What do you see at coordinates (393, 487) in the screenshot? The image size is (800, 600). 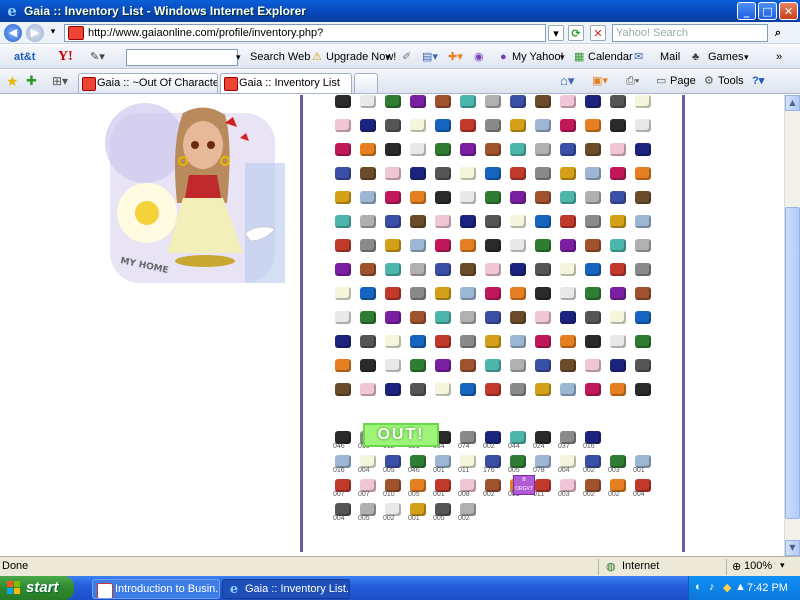 I see `inventory-item: 010` at bounding box center [393, 487].